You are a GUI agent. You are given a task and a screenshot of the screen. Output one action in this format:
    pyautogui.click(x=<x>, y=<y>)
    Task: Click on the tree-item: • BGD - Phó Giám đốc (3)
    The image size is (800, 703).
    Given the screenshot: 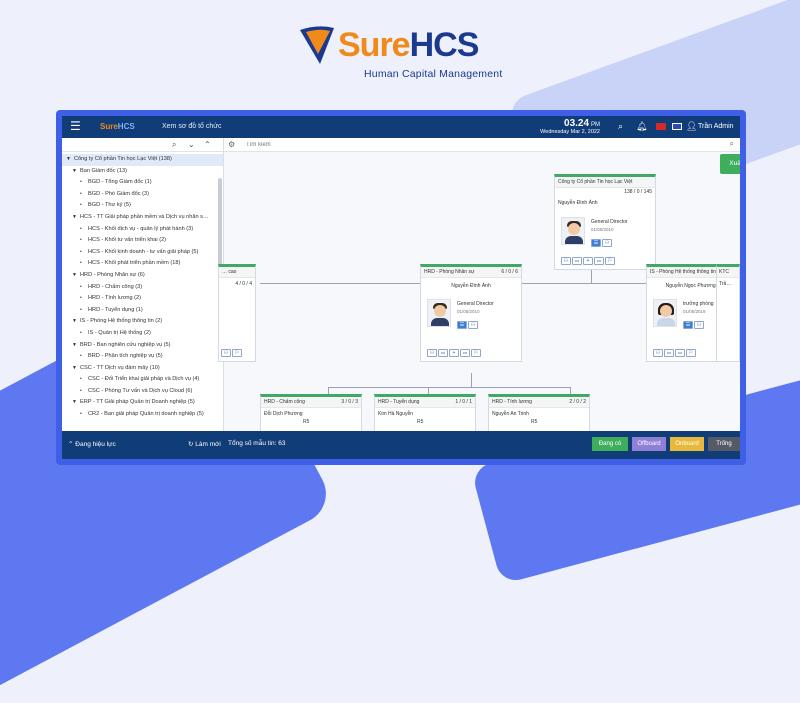 What is the action you would take?
    pyautogui.click(x=142, y=195)
    